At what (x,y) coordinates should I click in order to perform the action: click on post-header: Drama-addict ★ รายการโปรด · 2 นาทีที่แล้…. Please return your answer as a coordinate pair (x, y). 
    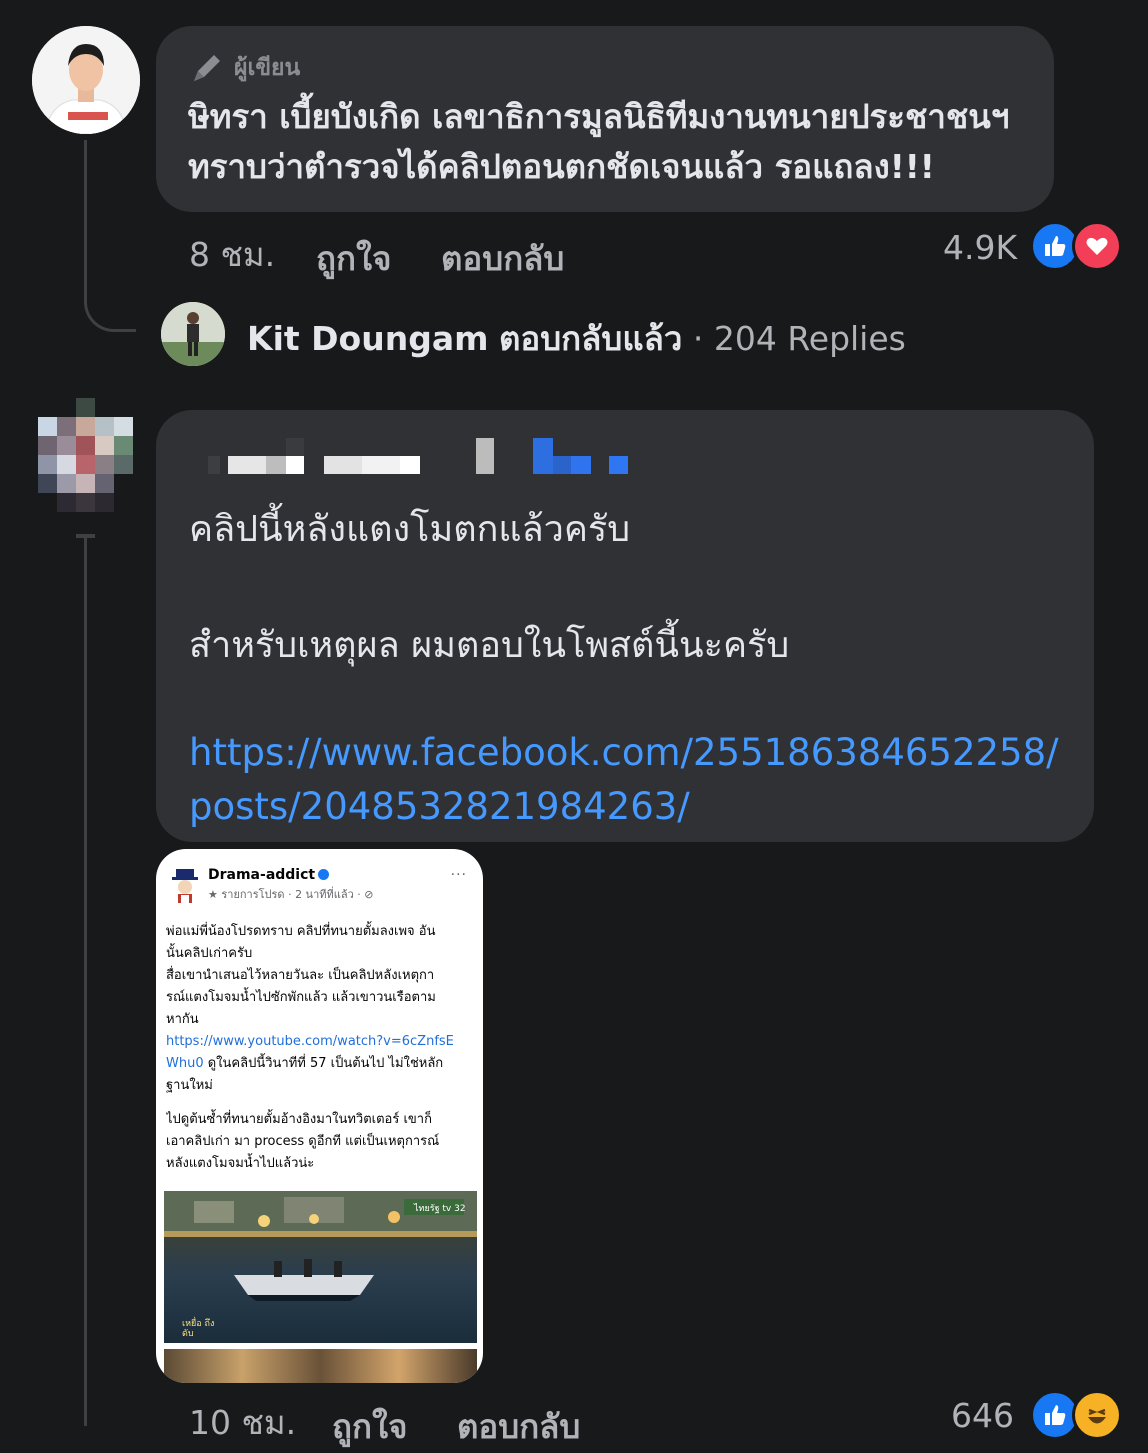
    Looking at the image, I should click on (271, 885).